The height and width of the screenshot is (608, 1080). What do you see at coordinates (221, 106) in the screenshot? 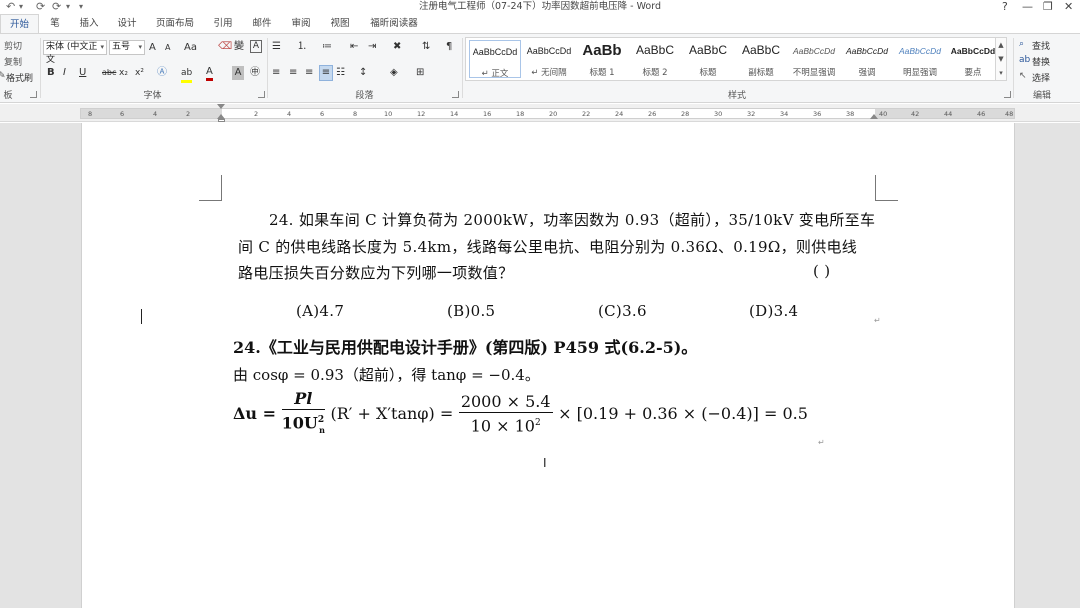
I see `first-line-indent-marker` at bounding box center [221, 106].